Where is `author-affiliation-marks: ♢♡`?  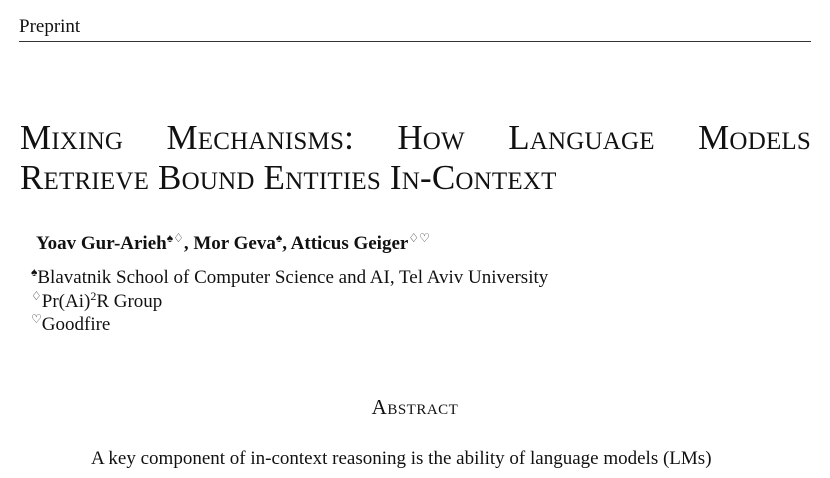
author-affiliation-marks: ♢♡ is located at coordinates (419, 238).